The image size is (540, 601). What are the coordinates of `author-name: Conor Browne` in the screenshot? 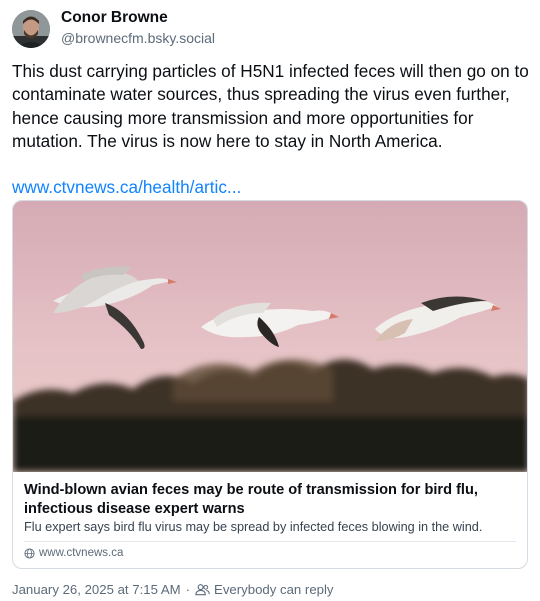 It's located at (114, 18).